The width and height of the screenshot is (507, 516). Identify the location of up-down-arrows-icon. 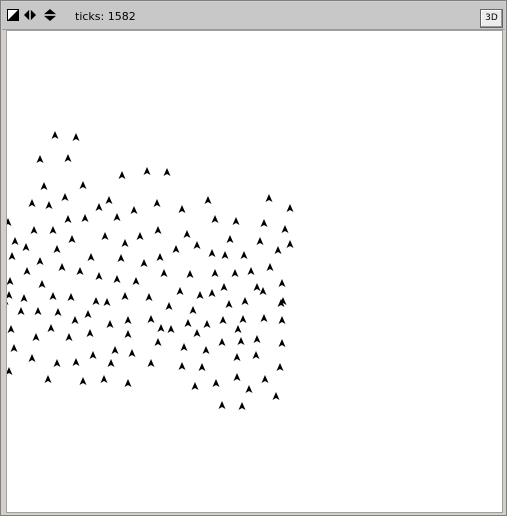
(50, 15).